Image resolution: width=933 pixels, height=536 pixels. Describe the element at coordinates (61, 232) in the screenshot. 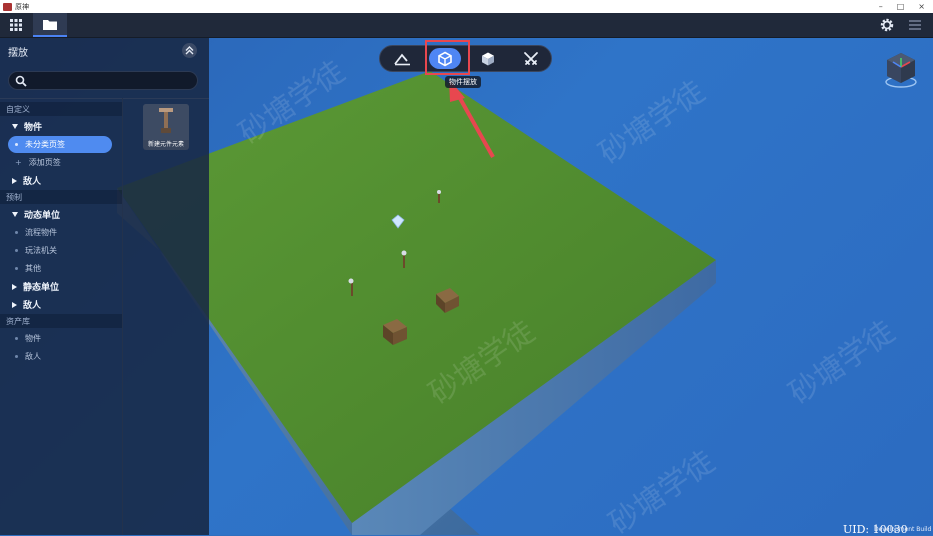

I see `tree-leaf-item: 流程物件` at that location.